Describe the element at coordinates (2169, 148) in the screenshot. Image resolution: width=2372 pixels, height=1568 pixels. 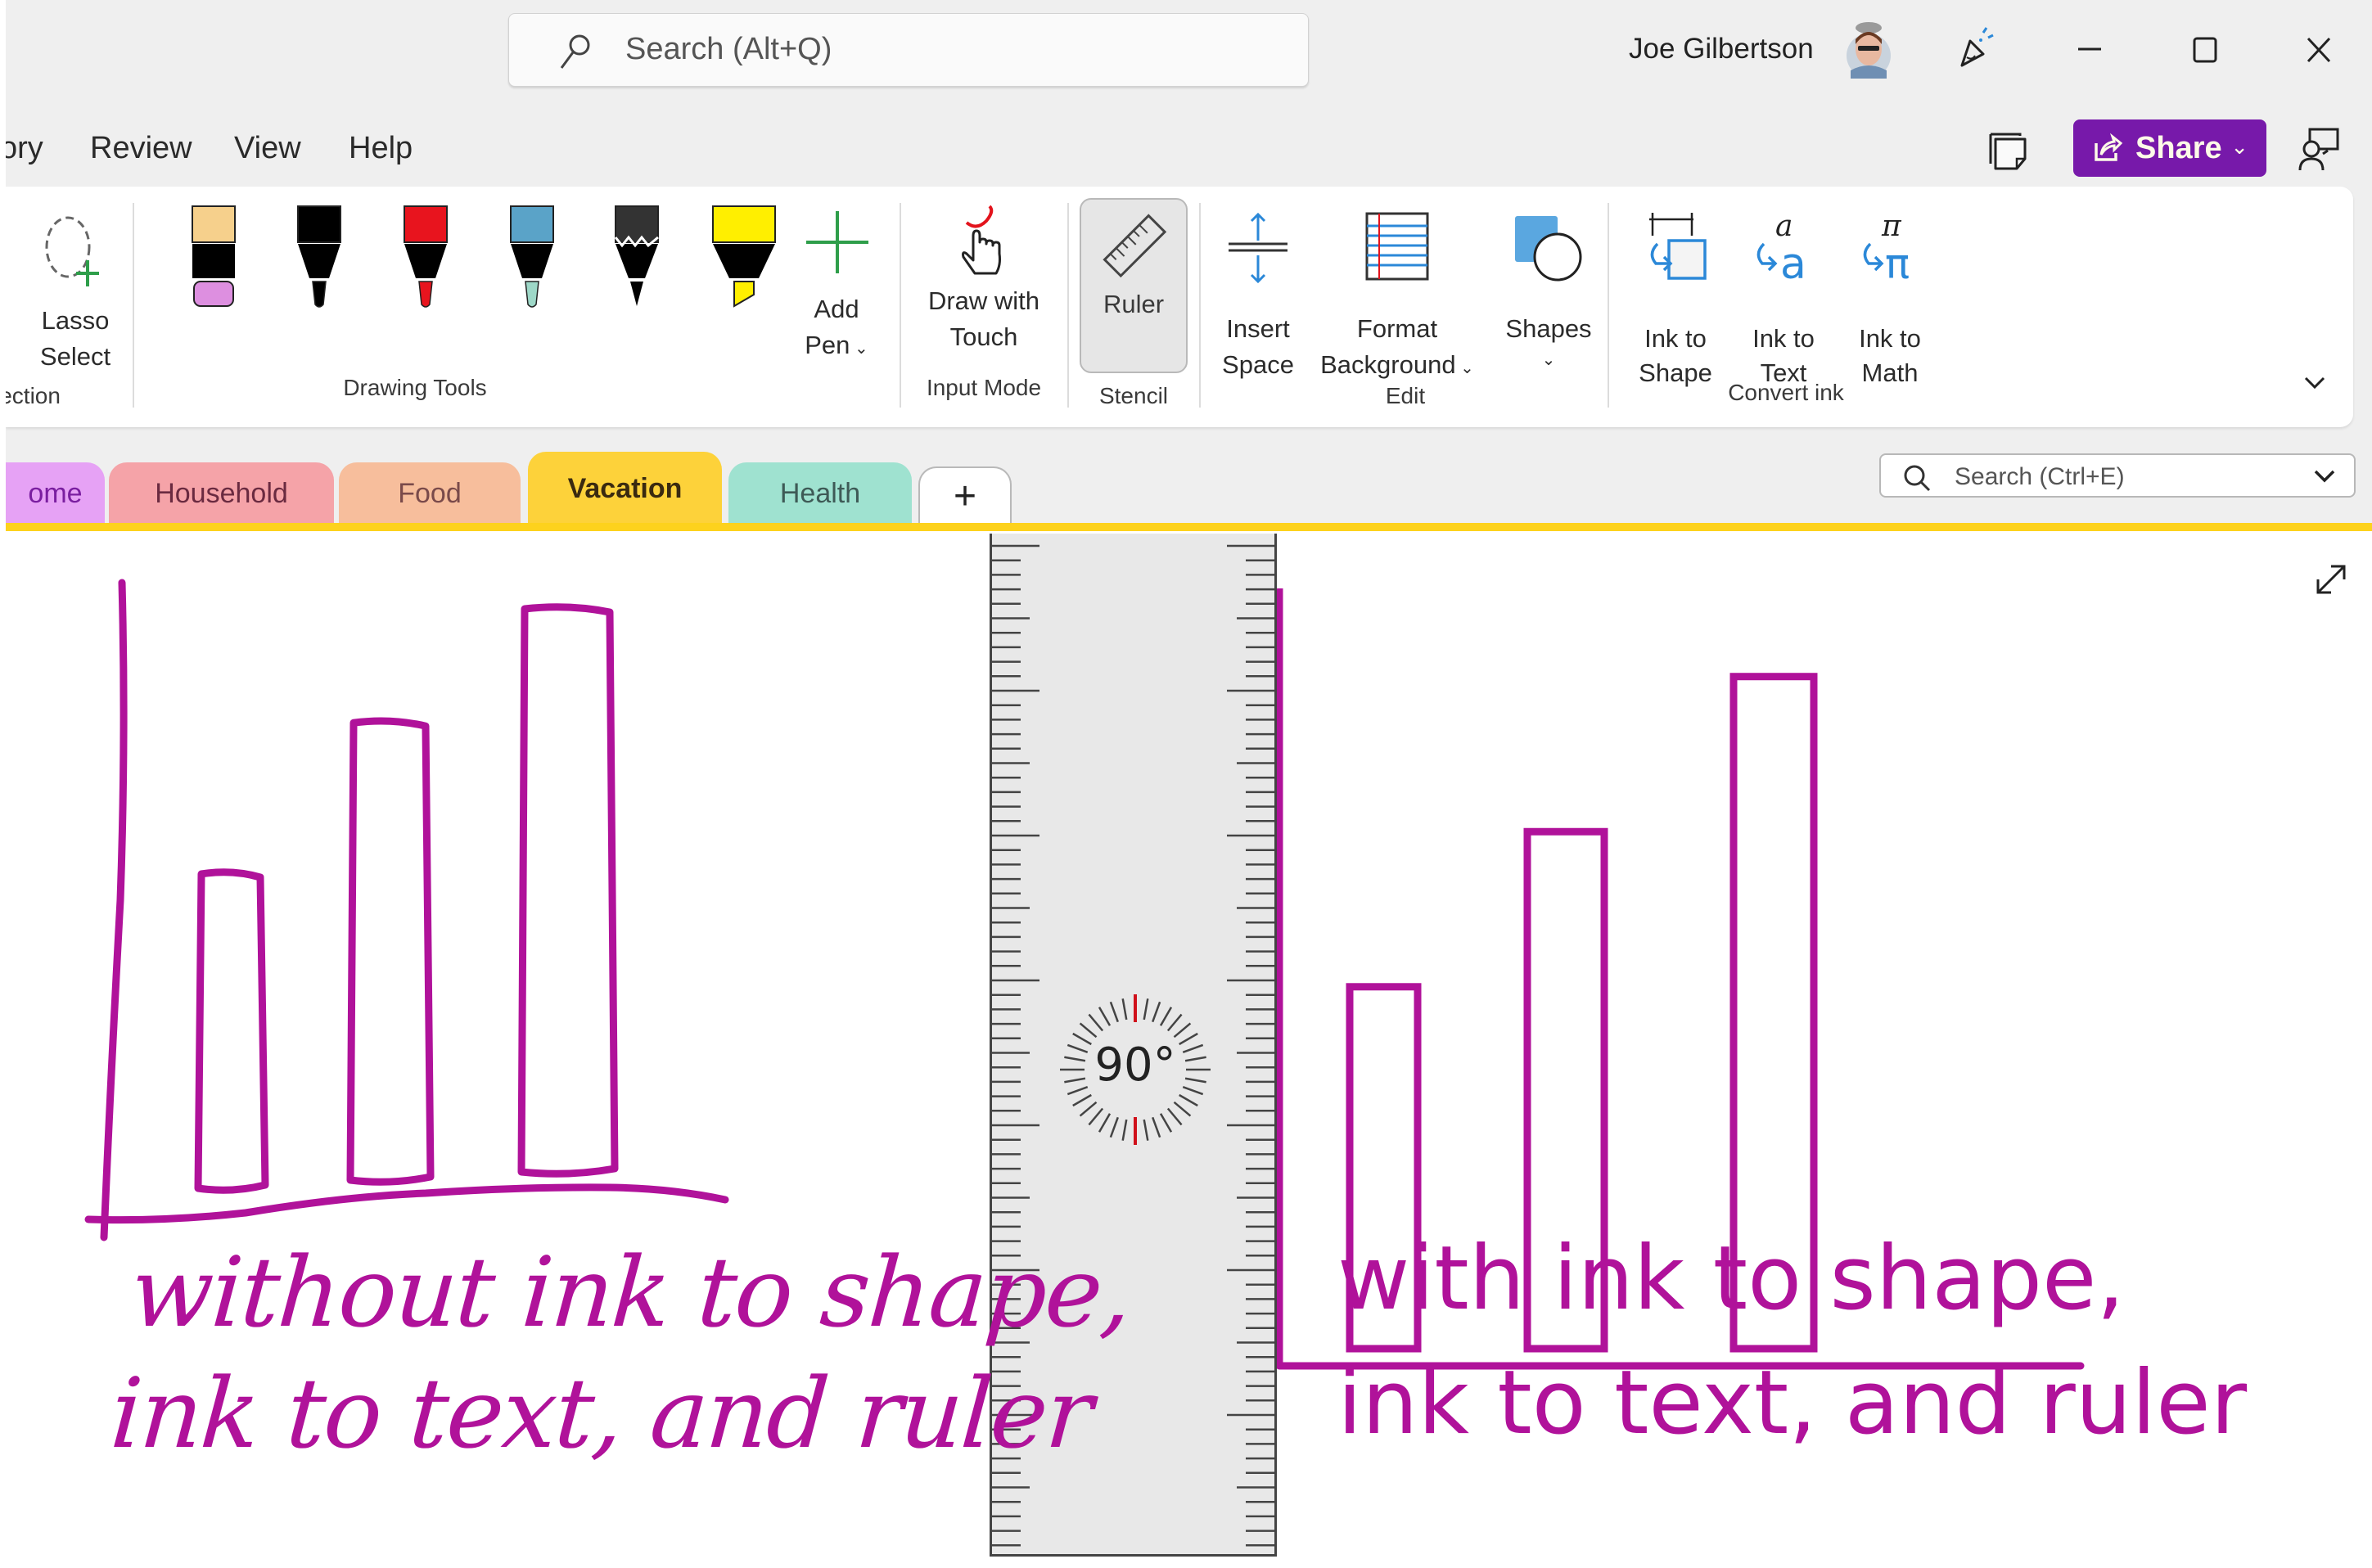
I see `share-button: Share ⌄` at that location.